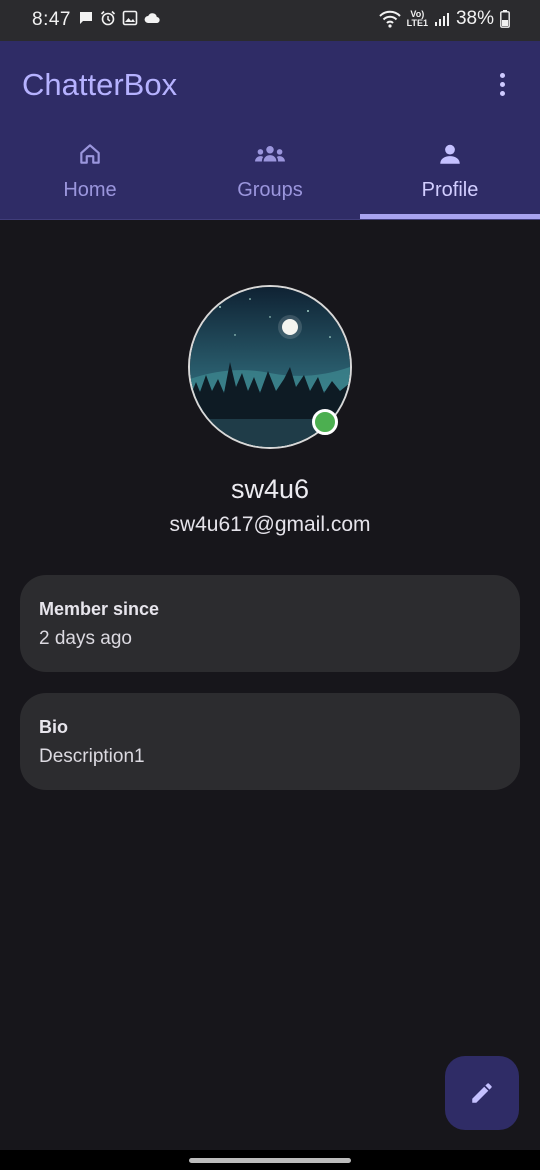 The height and width of the screenshot is (1170, 540). What do you see at coordinates (505, 19) in the screenshot?
I see `battery-icon` at bounding box center [505, 19].